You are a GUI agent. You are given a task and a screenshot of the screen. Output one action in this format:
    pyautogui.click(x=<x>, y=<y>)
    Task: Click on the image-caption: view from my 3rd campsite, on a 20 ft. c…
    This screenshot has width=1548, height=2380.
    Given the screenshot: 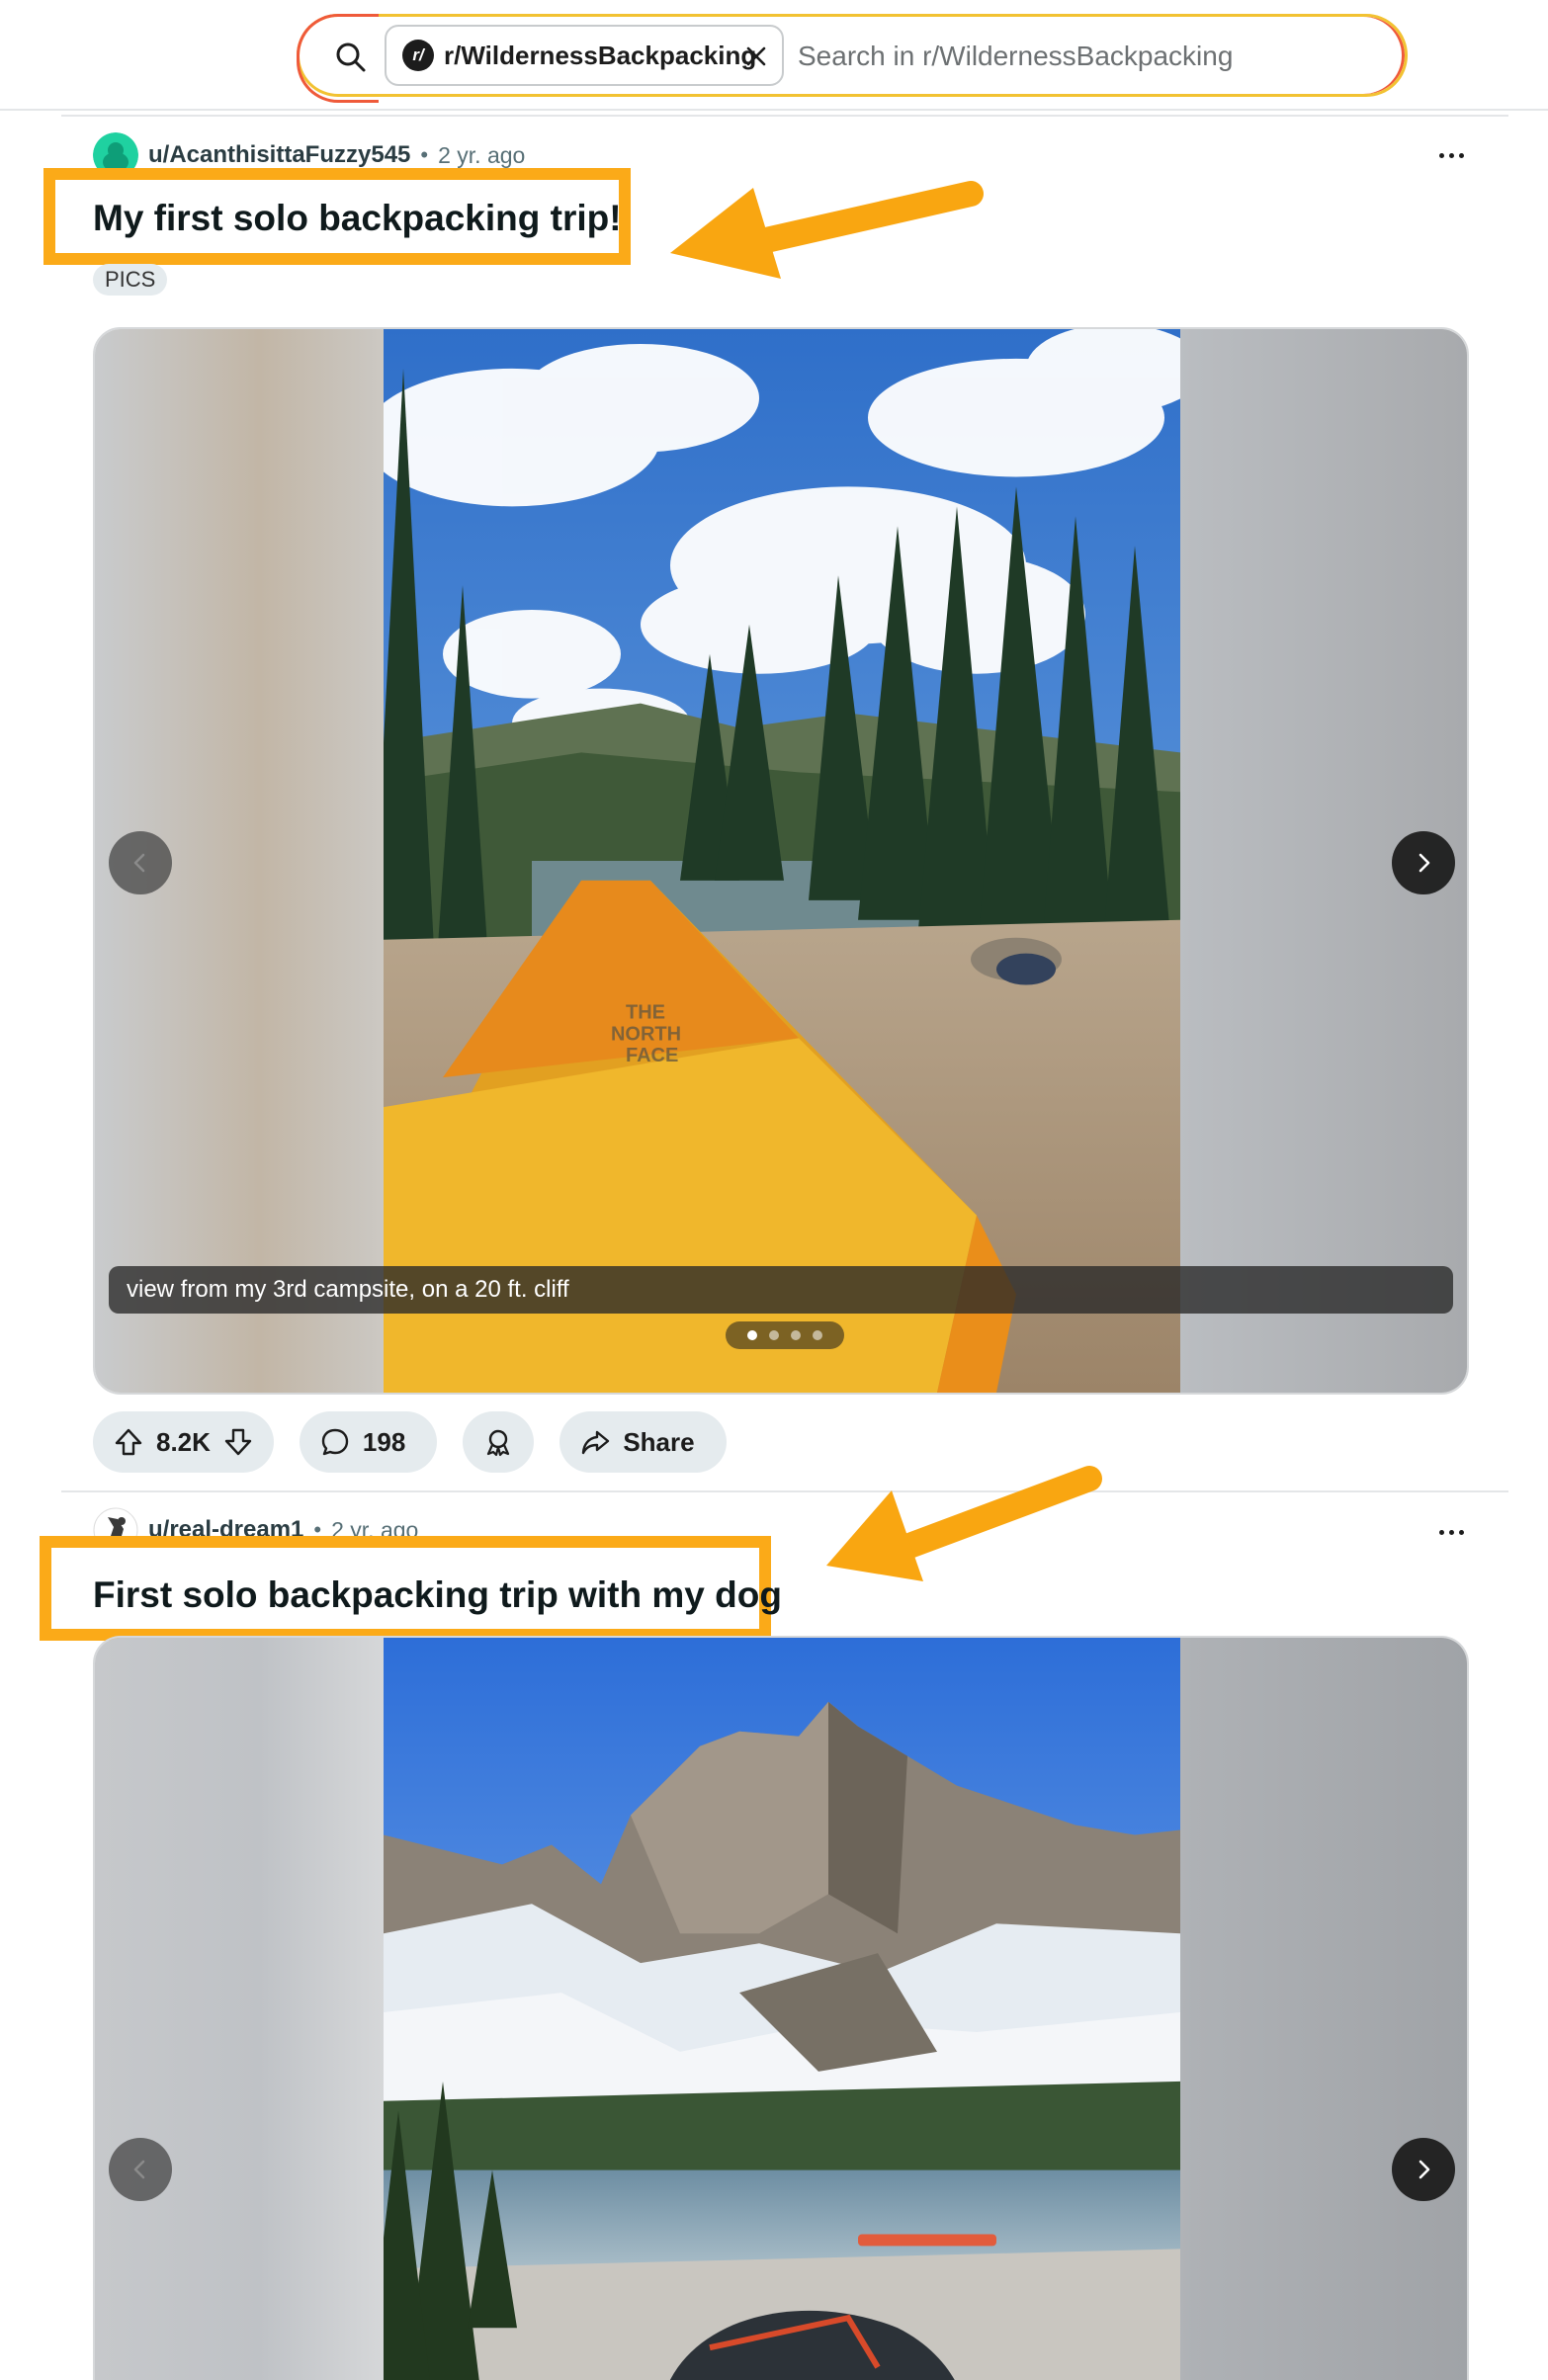 What is the action you would take?
    pyautogui.click(x=781, y=1290)
    